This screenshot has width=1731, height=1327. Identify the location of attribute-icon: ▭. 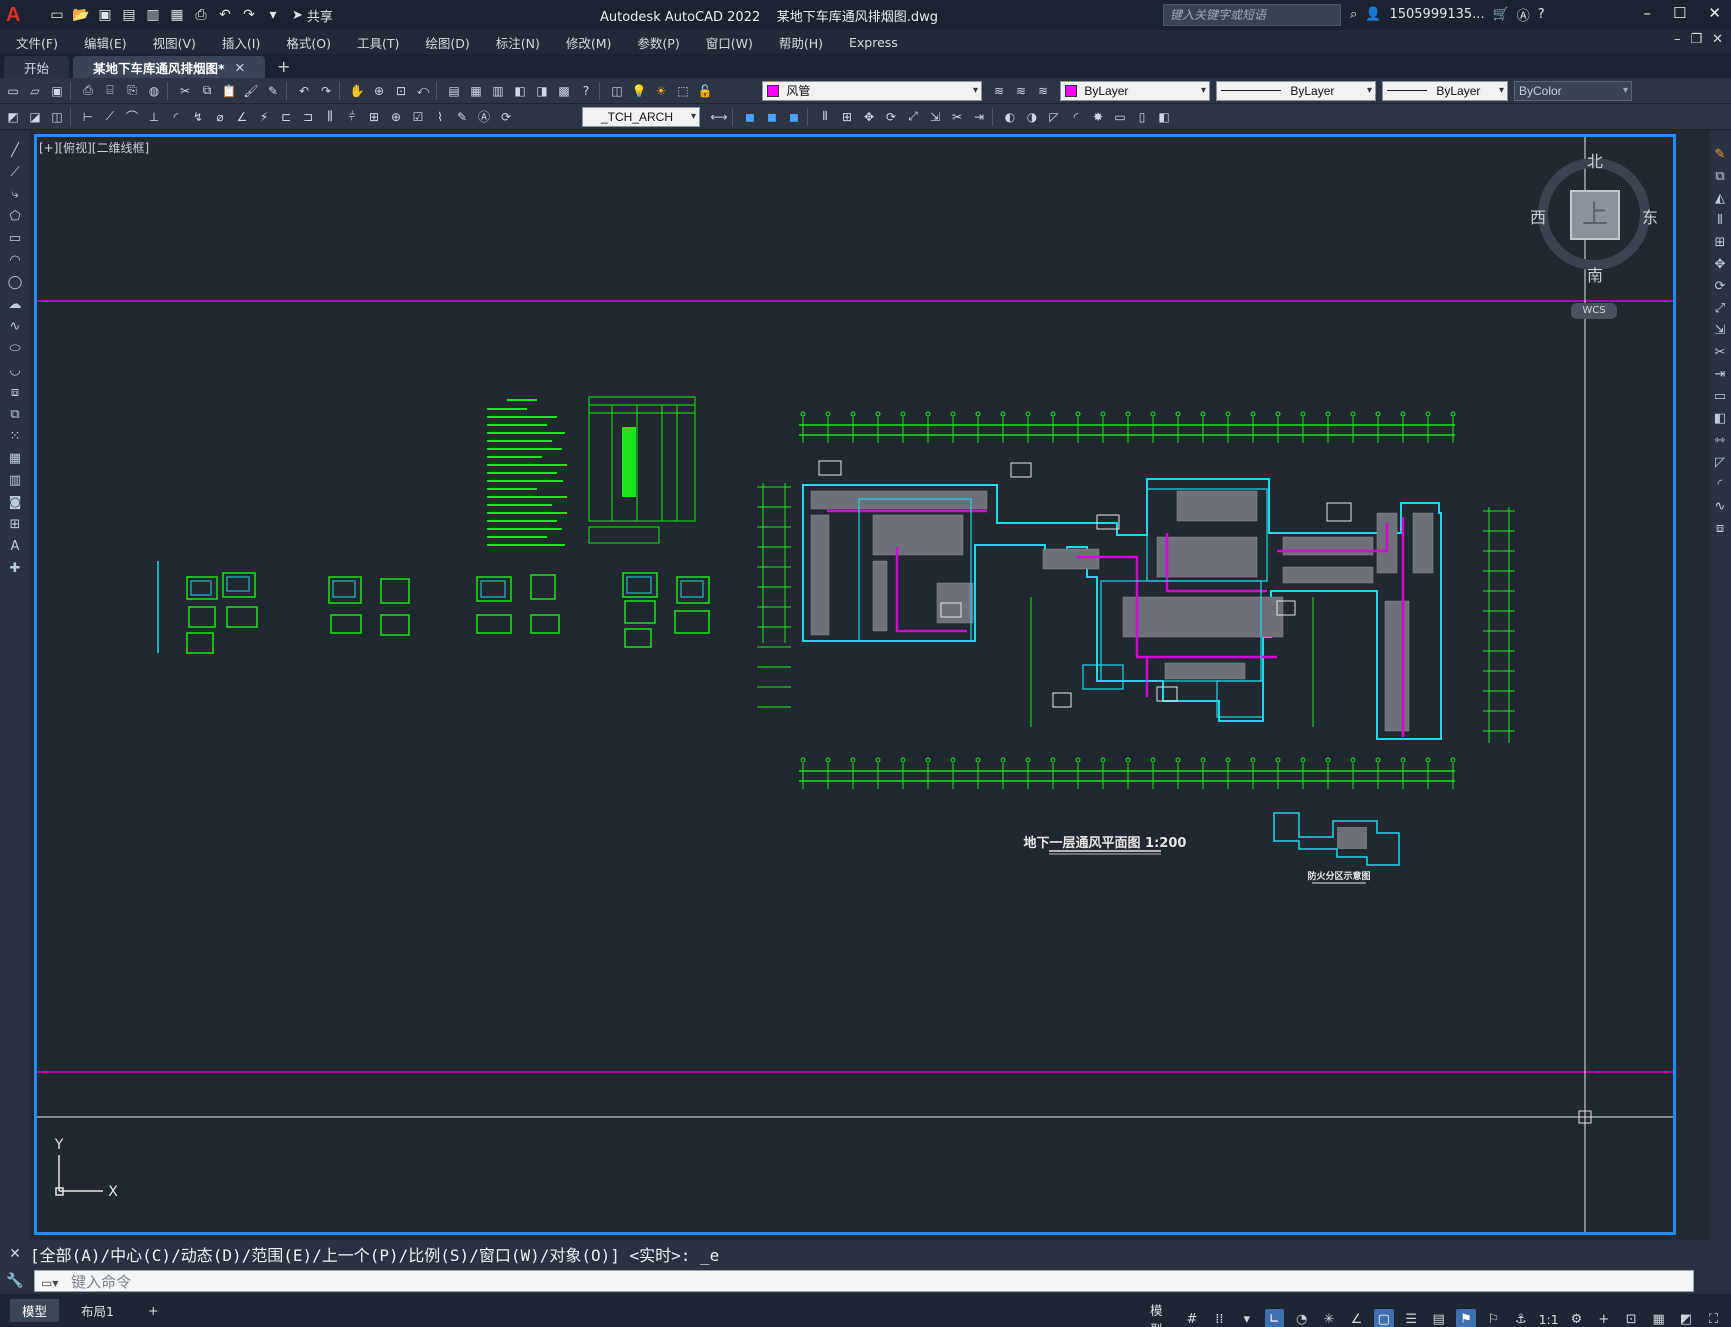
(1120, 117).